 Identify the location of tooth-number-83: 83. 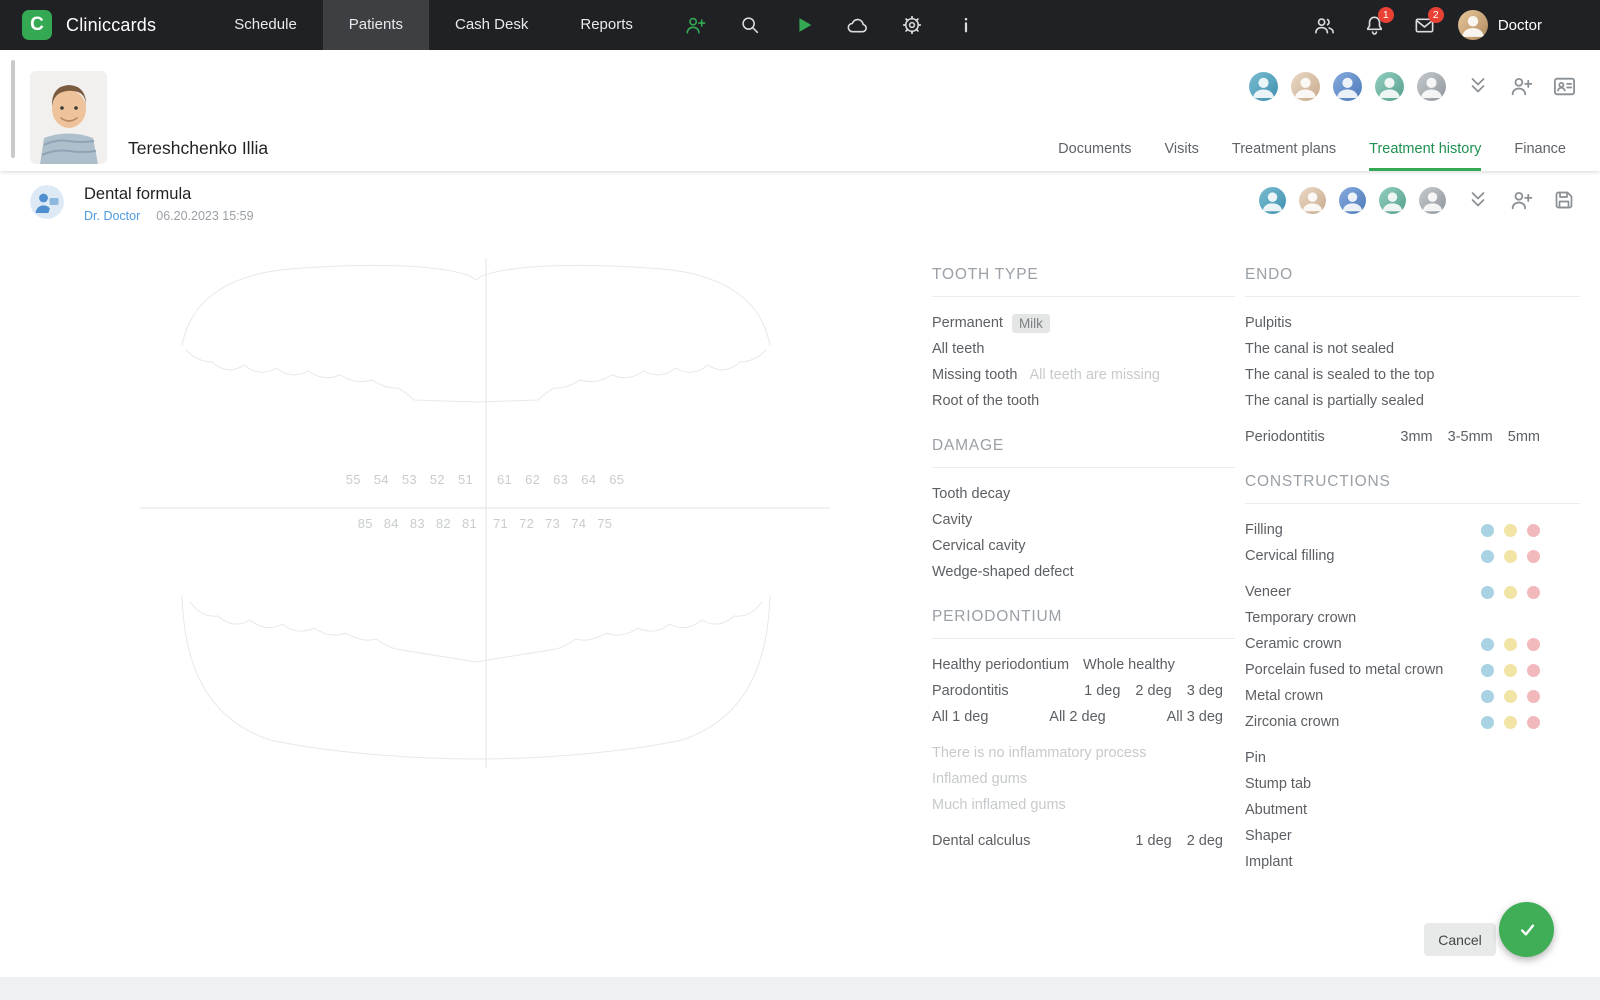
(417, 523).